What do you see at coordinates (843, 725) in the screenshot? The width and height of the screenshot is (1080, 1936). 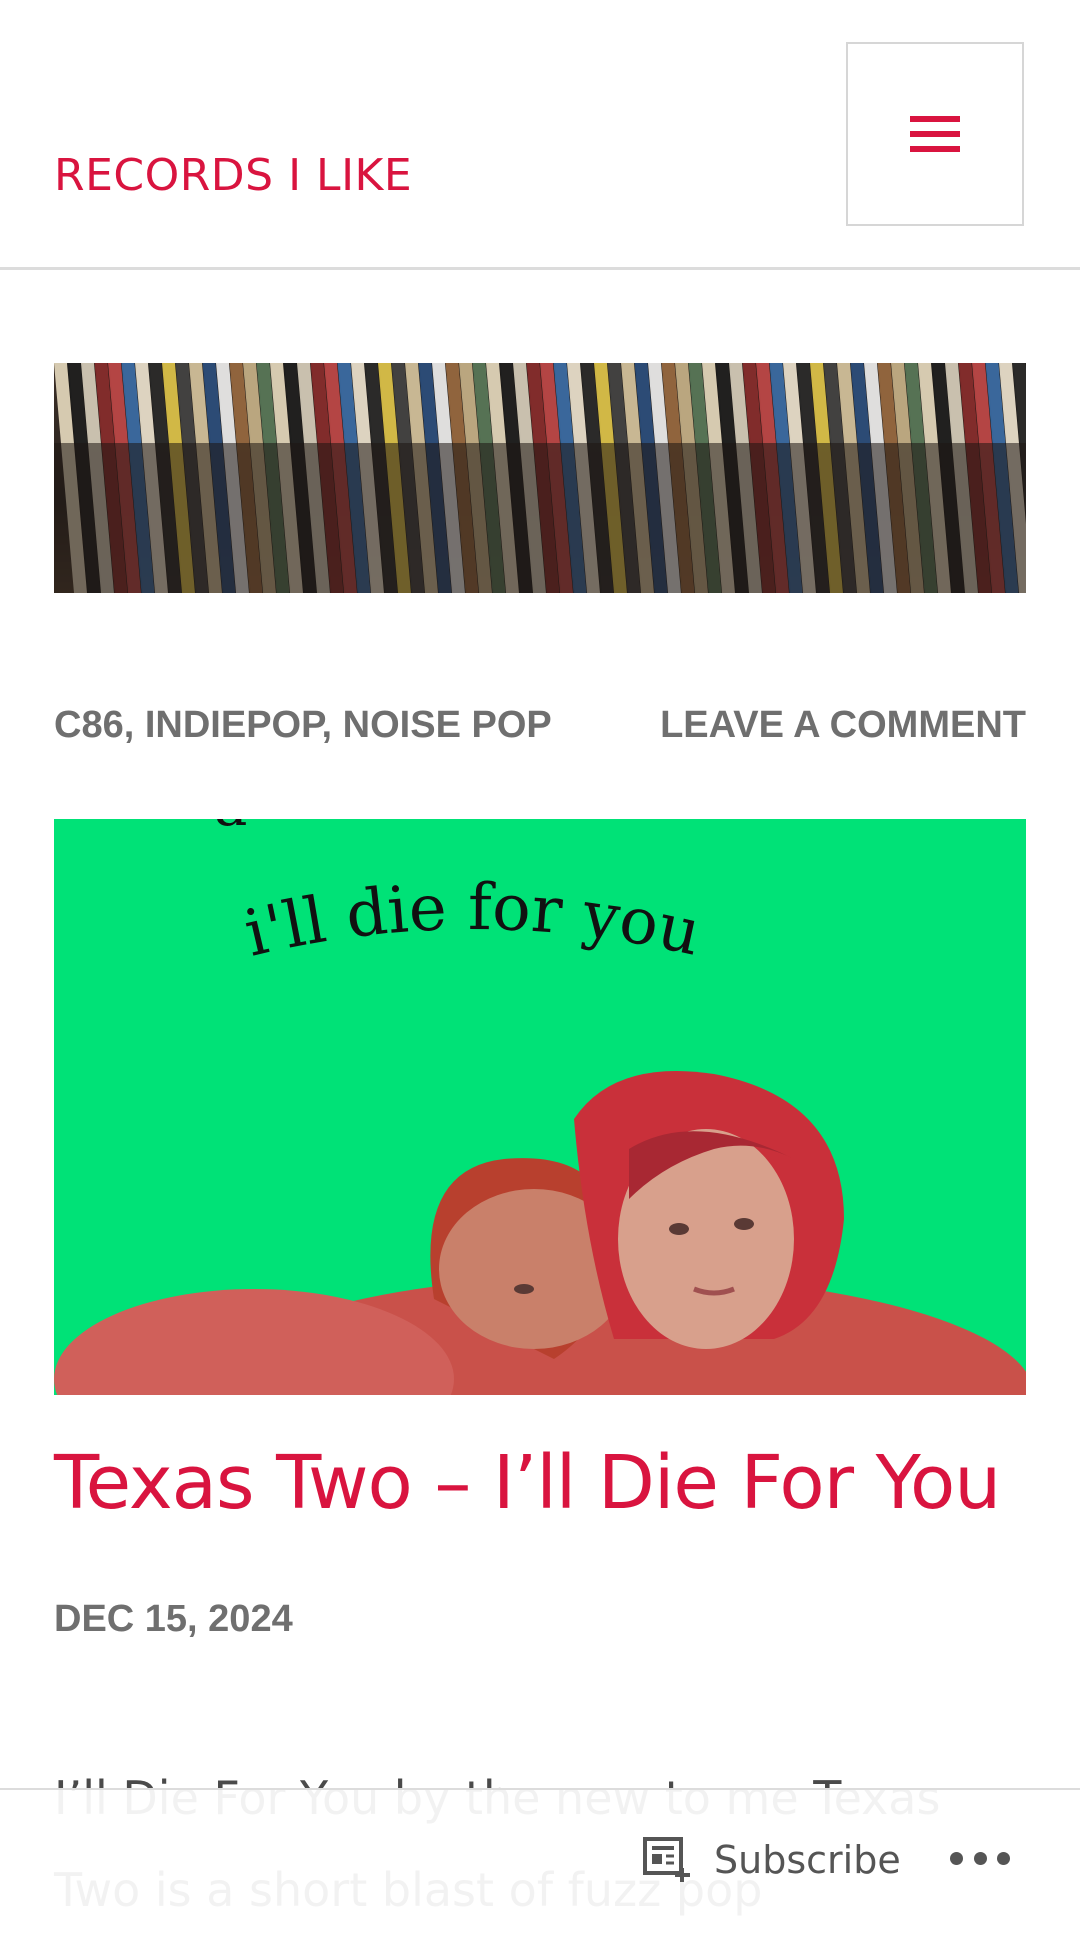 I see `leave-comment-link: LEAVE A COMMENT` at bounding box center [843, 725].